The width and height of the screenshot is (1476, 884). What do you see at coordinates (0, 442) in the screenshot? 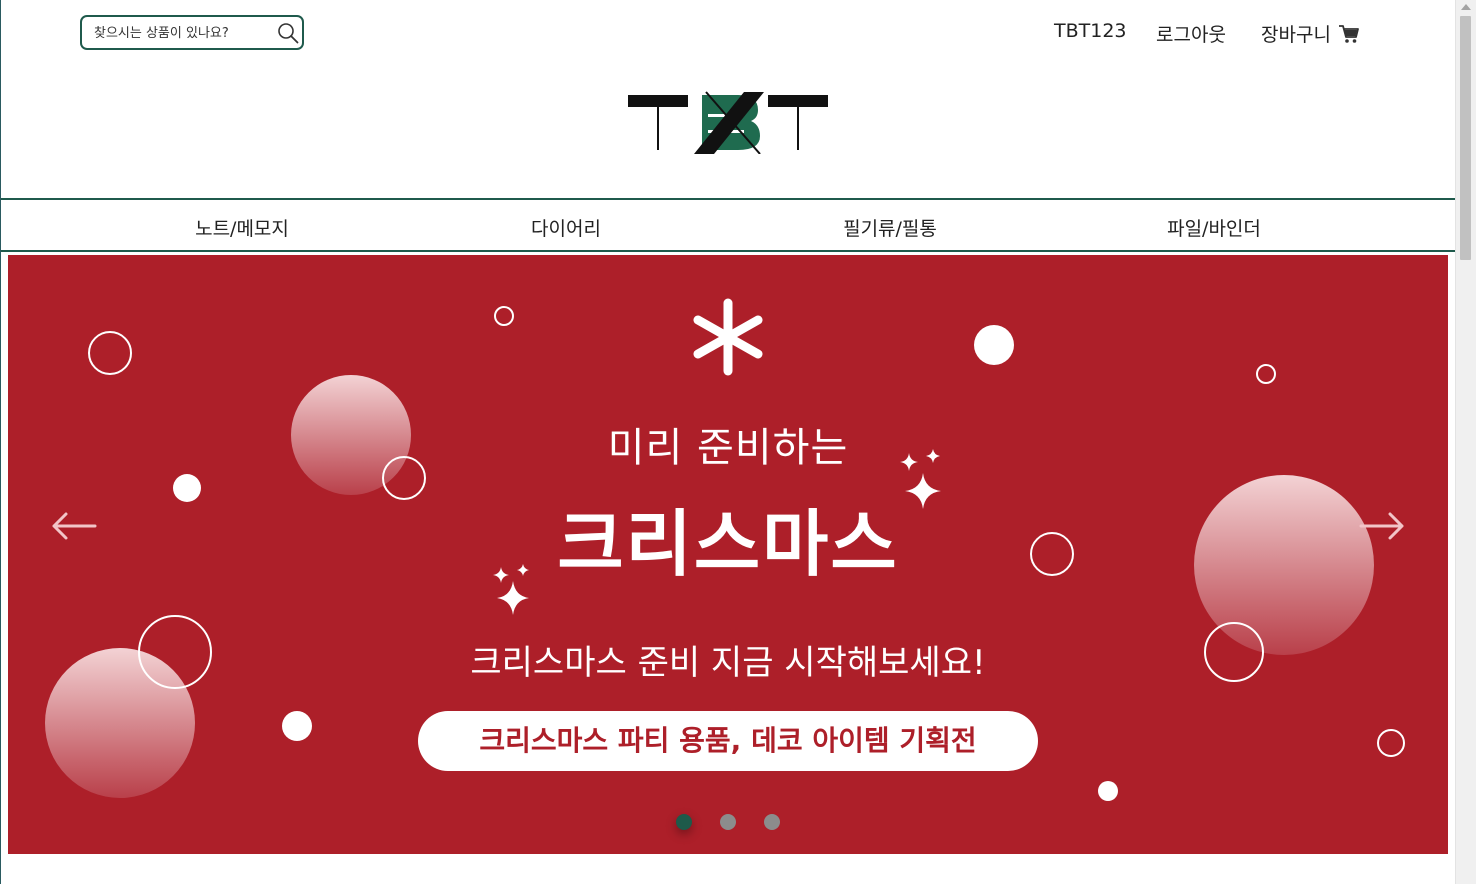
I see `window-frame` at bounding box center [0, 442].